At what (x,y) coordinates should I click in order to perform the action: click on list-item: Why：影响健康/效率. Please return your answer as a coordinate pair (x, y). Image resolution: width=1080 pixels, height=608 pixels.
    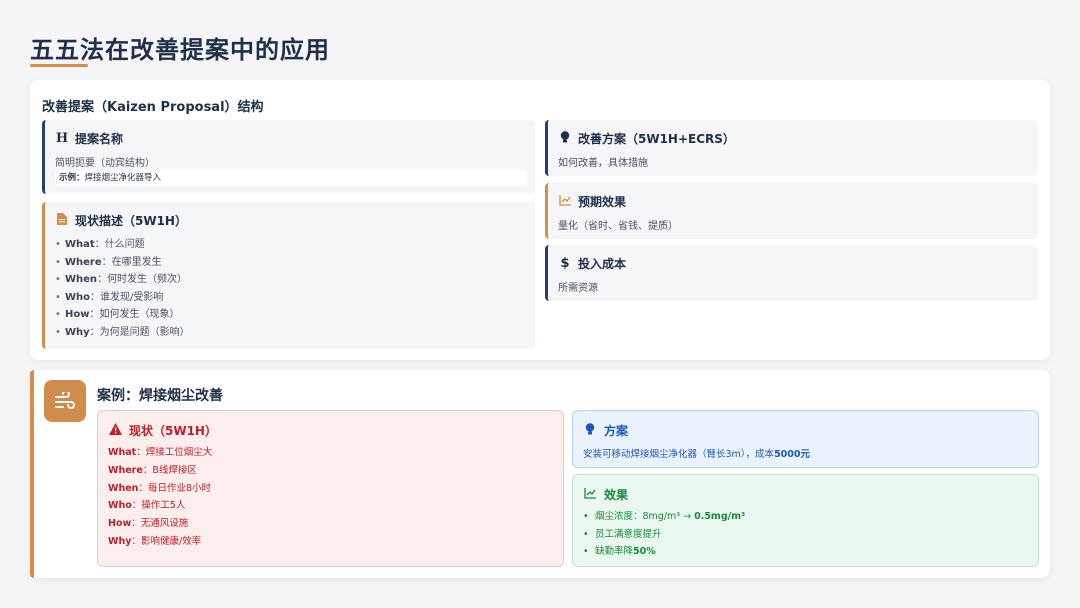
    Looking at the image, I should click on (155, 541).